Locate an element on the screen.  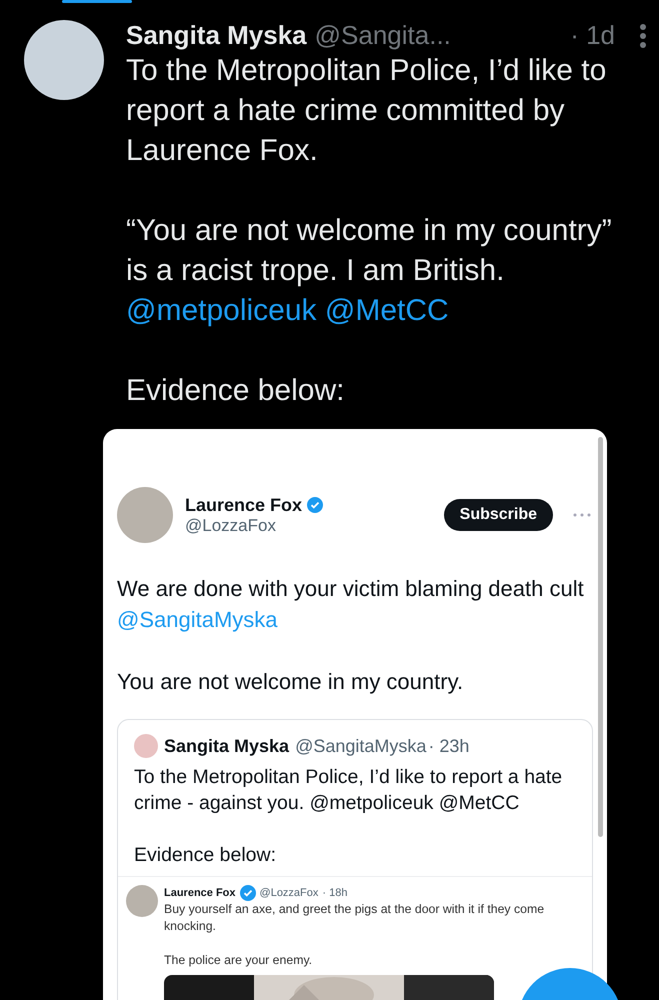
post-time: · 23h is located at coordinates (449, 746).